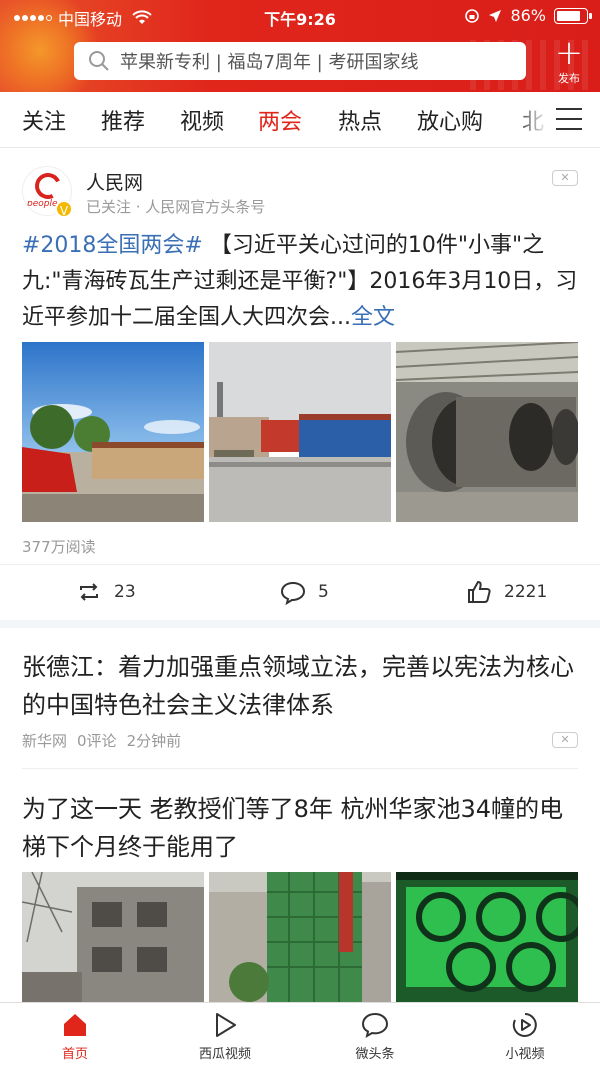 The width and height of the screenshot is (600, 1066). What do you see at coordinates (176, 207) in the screenshot?
I see `follow-info: 已关注 · 人民网官方头条号` at bounding box center [176, 207].